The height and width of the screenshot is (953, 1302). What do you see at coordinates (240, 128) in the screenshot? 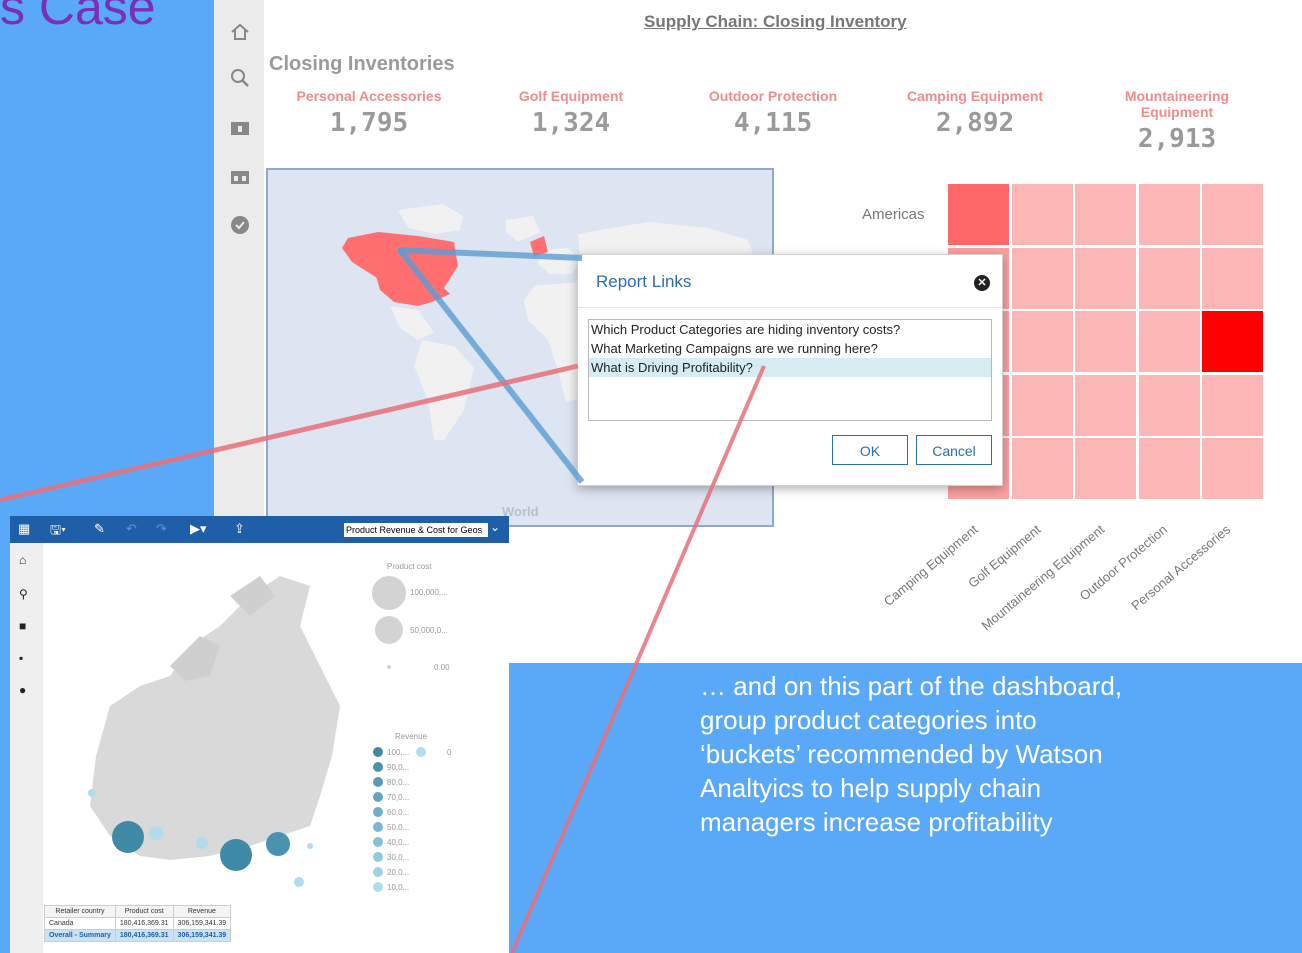
I see `folder-icon` at bounding box center [240, 128].